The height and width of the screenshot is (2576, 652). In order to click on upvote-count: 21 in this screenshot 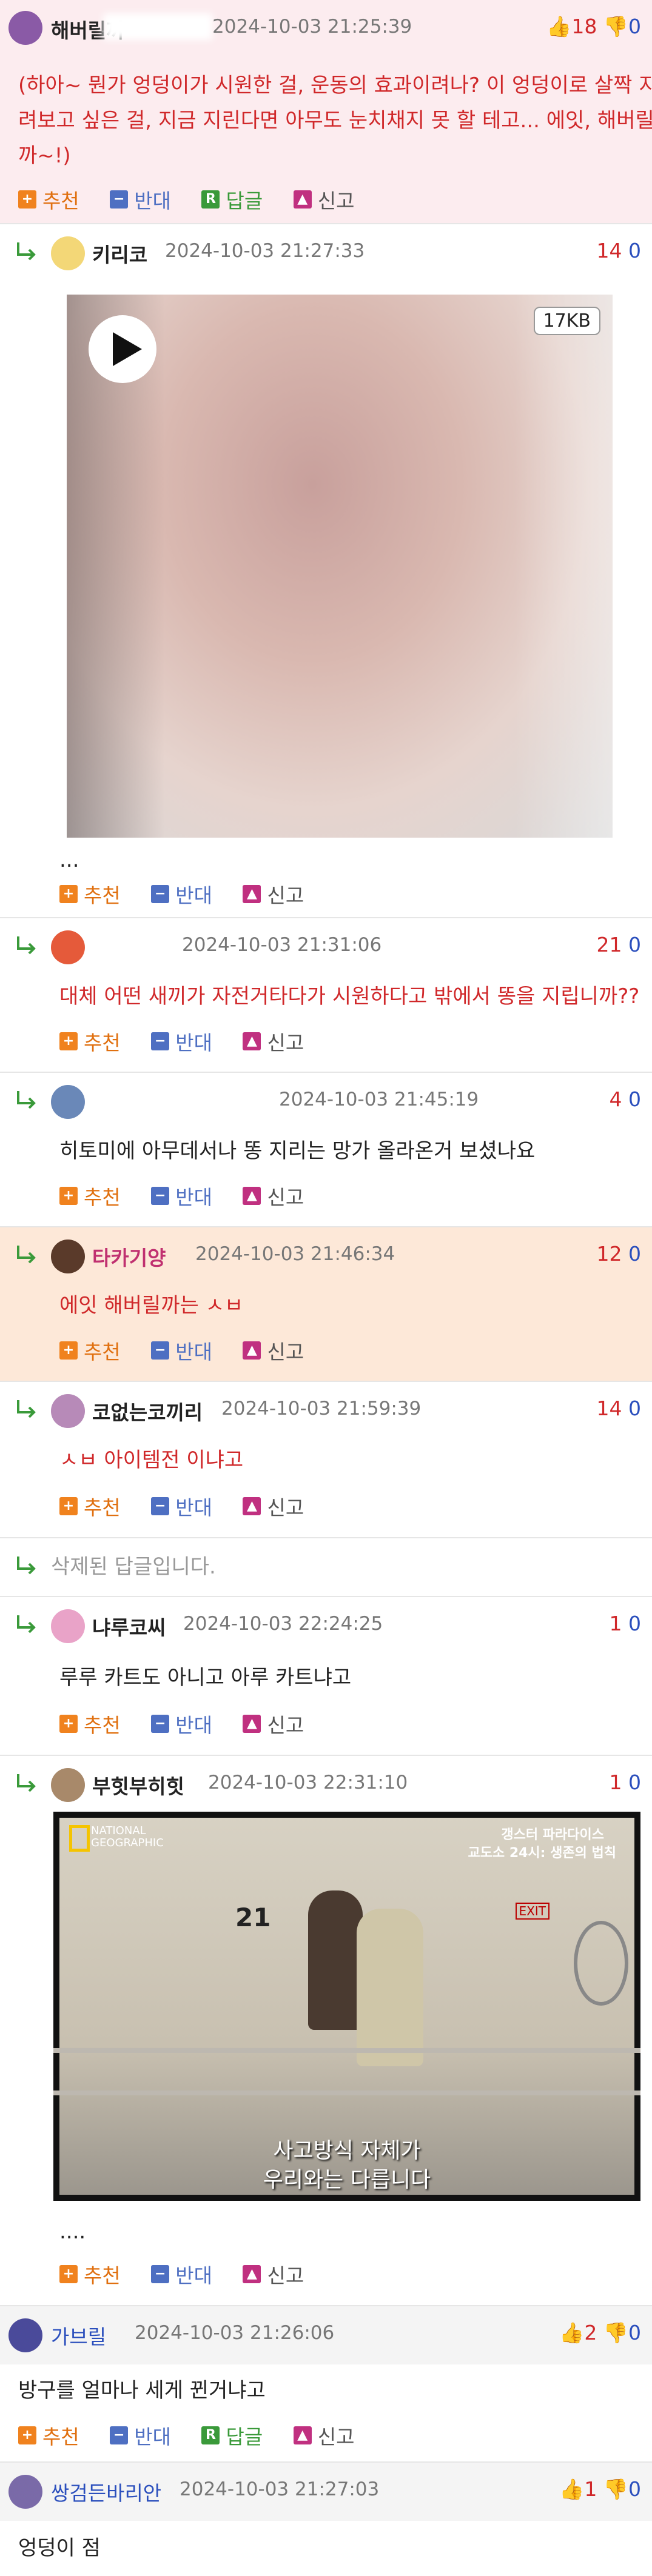, I will do `click(609, 945)`.